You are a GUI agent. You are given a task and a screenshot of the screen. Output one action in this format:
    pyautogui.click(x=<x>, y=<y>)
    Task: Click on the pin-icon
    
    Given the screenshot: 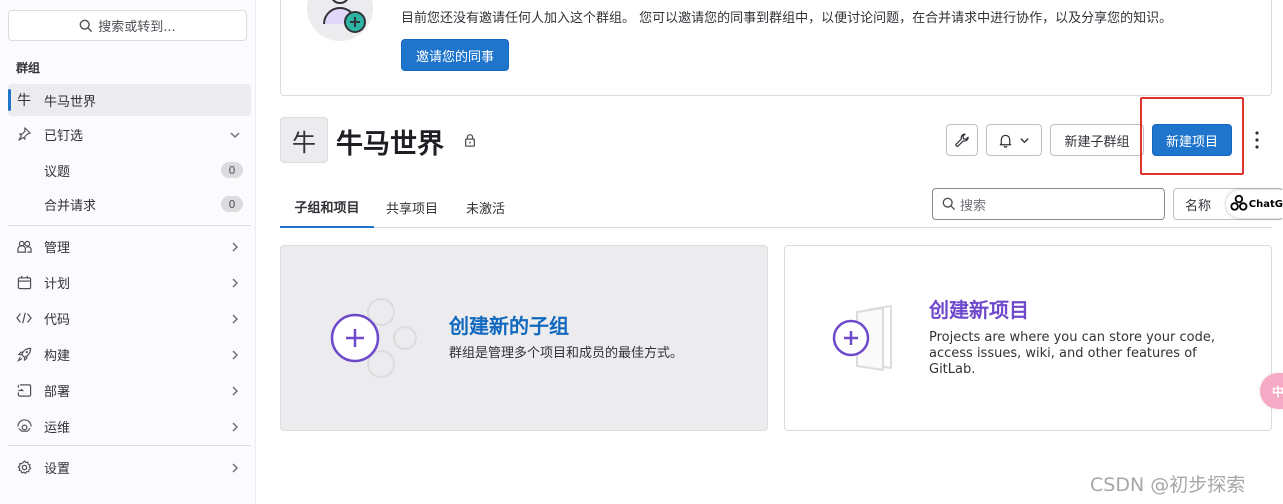 What is the action you would take?
    pyautogui.click(x=24, y=134)
    